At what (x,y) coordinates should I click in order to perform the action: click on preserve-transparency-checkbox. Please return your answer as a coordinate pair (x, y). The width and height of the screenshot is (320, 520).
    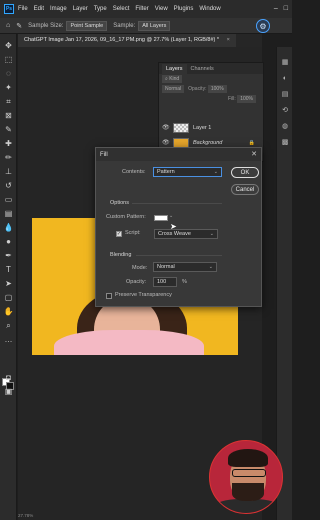
    Looking at the image, I should click on (109, 296).